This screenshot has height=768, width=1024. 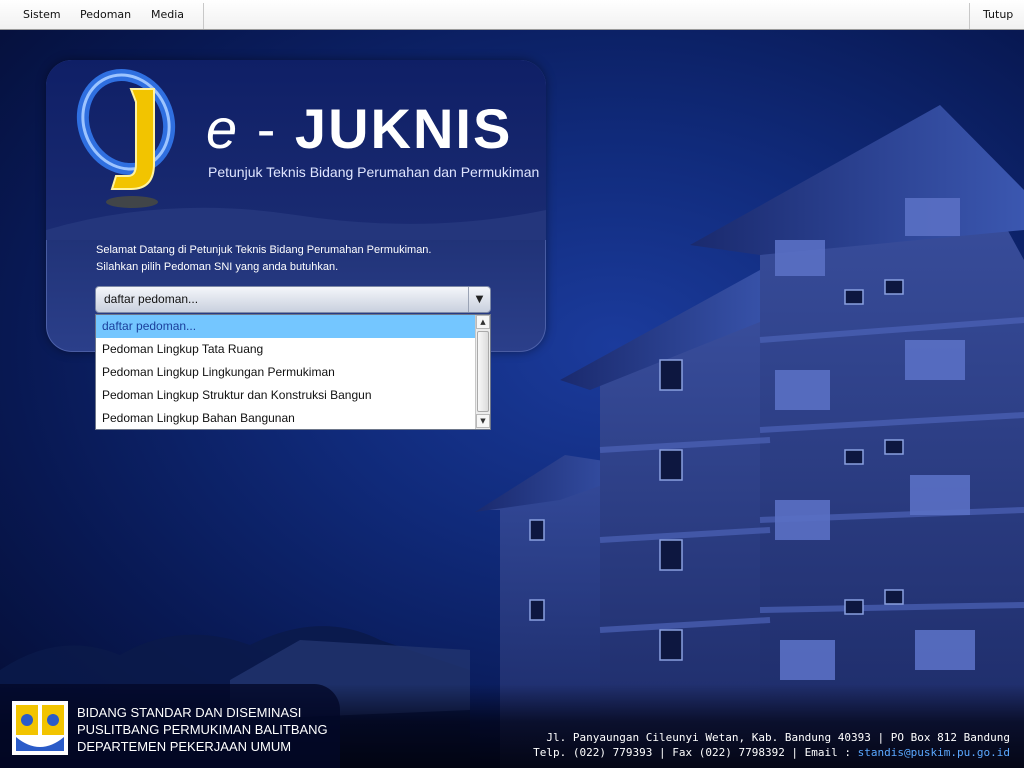 I want to click on app-title: e - JUKNIS, so click(x=359, y=128).